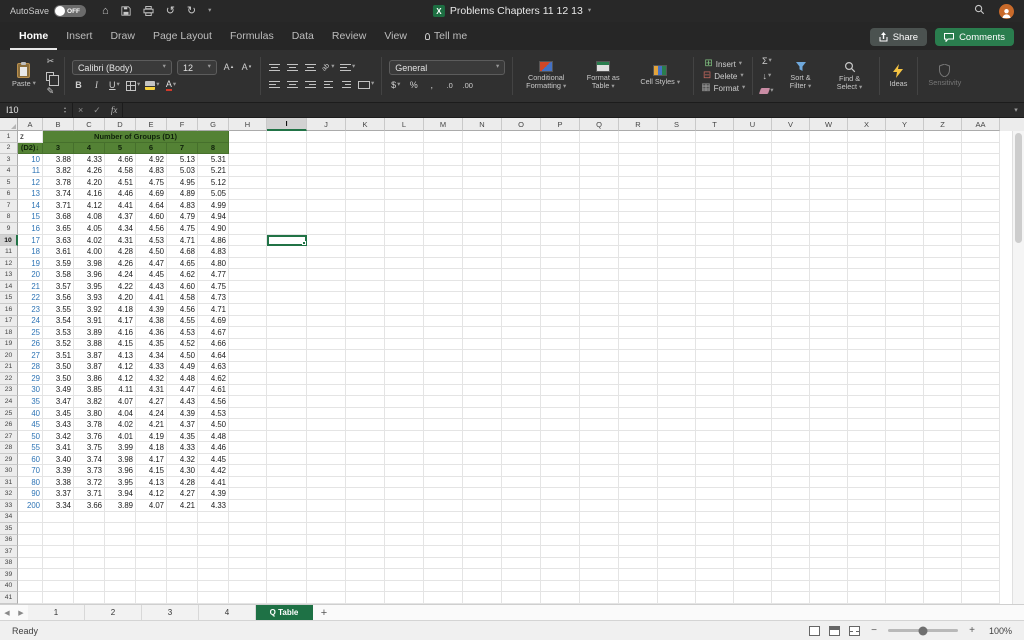 Image resolution: width=1024 pixels, height=640 pixels. What do you see at coordinates (560, 194) in the screenshot?
I see `cell-P6` at bounding box center [560, 194].